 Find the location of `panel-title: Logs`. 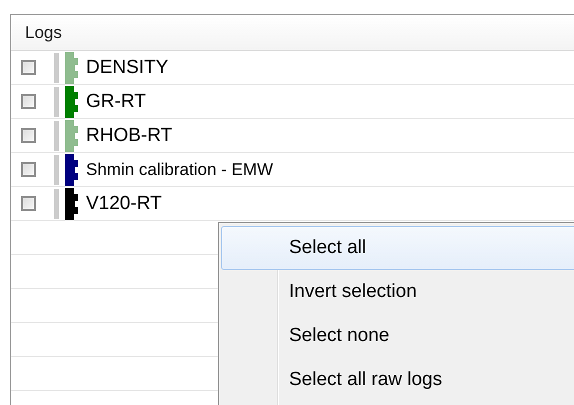

panel-title: Logs is located at coordinates (43, 32).